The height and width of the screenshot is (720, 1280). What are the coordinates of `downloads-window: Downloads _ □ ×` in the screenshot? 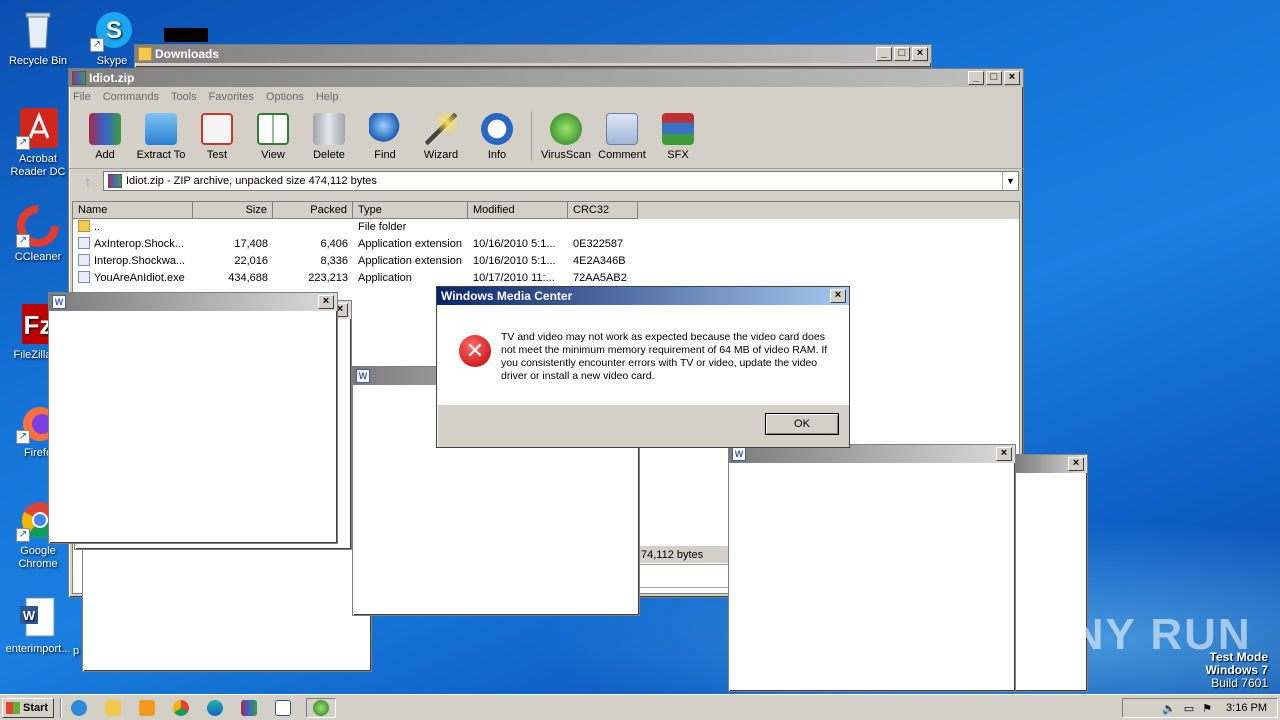 It's located at (533, 56).